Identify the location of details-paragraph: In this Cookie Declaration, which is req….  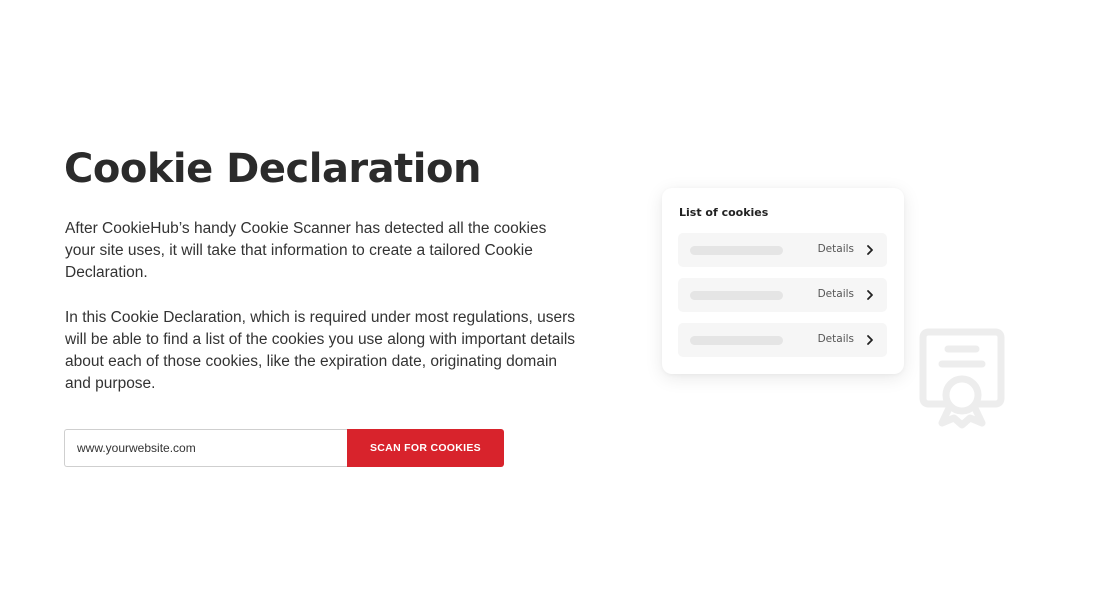
(320, 350).